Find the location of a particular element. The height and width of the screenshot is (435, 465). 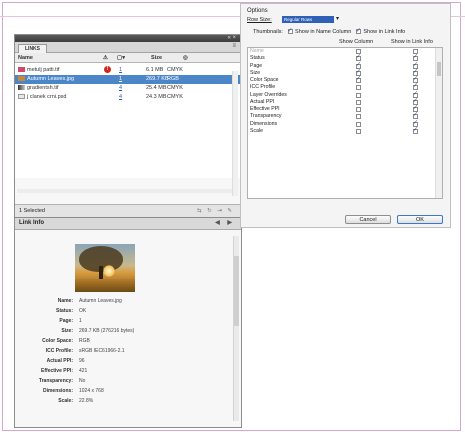

selection-count: 1 Selected is located at coordinates (32, 211).